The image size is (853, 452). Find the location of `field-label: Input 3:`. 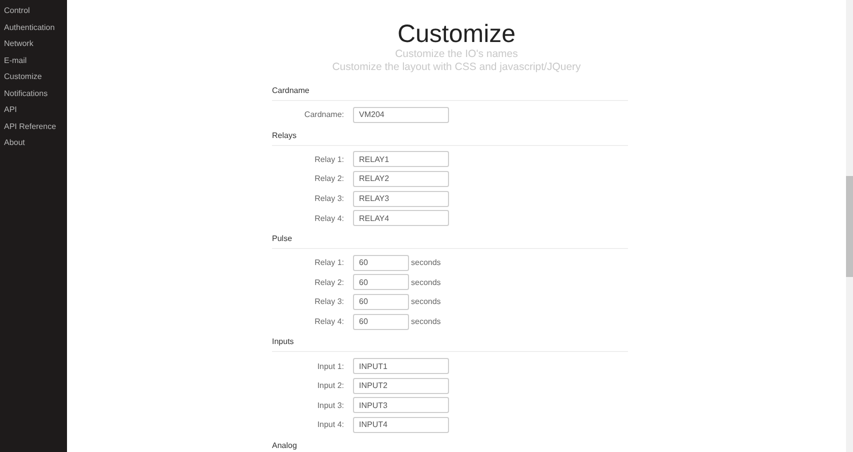

field-label: Input 3: is located at coordinates (330, 405).